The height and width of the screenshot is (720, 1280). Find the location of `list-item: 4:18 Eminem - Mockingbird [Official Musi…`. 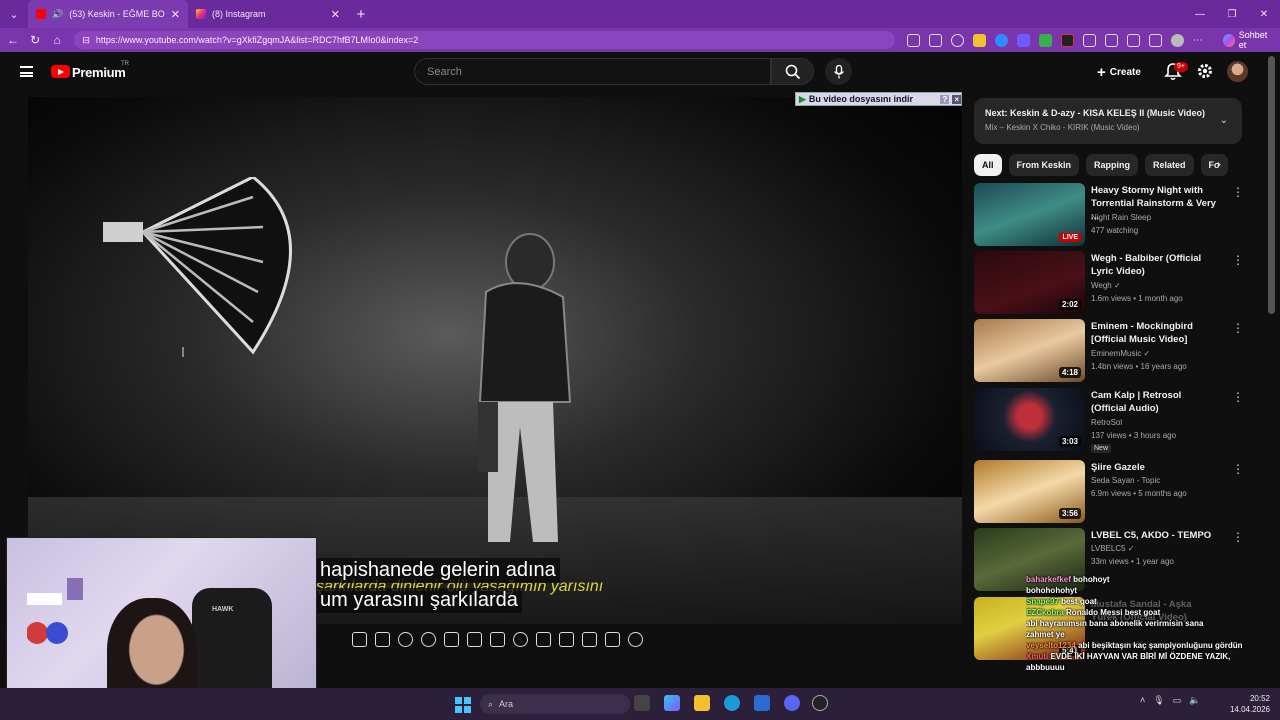

list-item: 4:18 Eminem - Mockingbird [Official Musi… is located at coordinates (1109, 351).